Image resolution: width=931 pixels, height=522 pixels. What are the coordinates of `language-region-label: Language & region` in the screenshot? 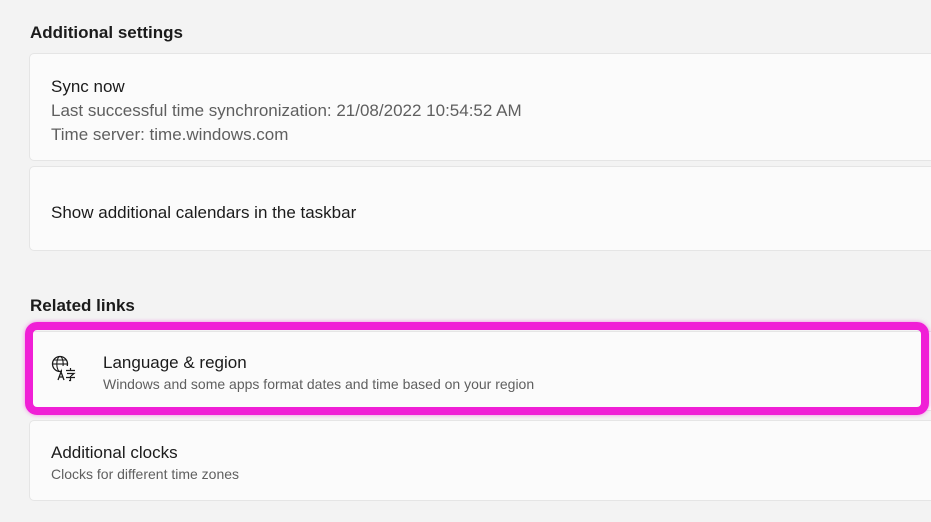 It's located at (175, 362).